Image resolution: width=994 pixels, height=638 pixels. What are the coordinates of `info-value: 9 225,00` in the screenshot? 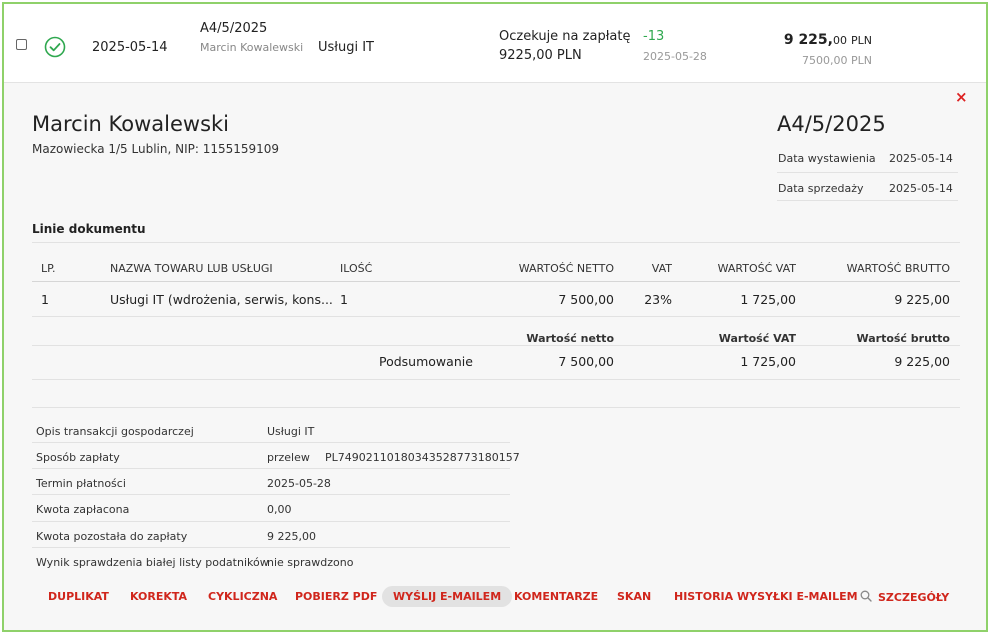 It's located at (291, 536).